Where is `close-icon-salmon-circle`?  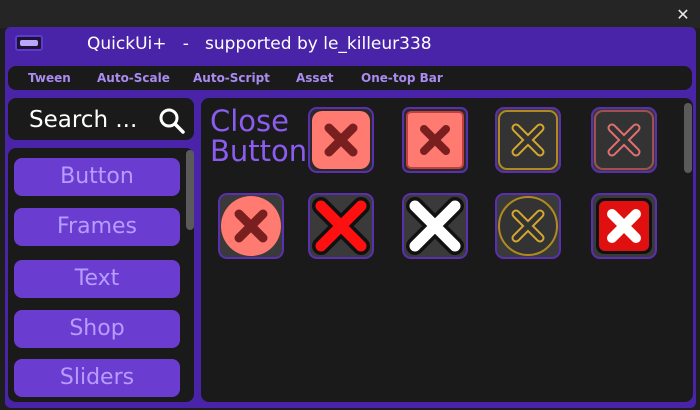
close-icon-salmon-circle is located at coordinates (251, 226).